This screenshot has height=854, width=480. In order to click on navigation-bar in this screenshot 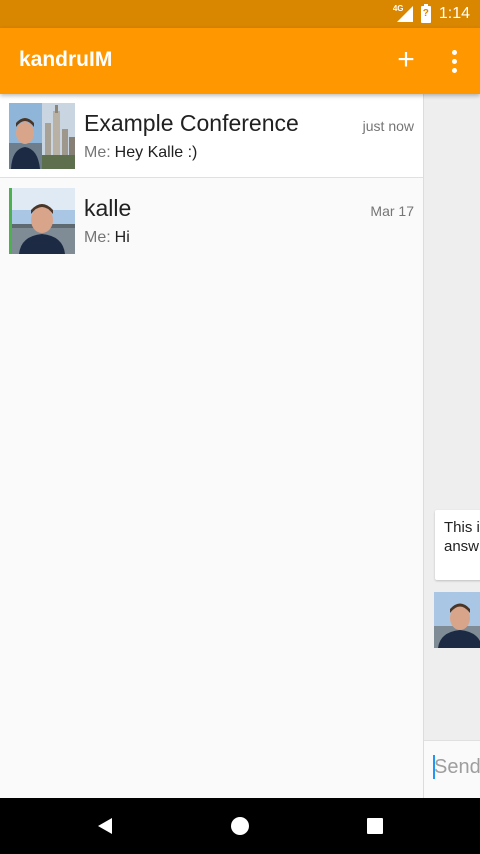, I will do `click(240, 826)`.